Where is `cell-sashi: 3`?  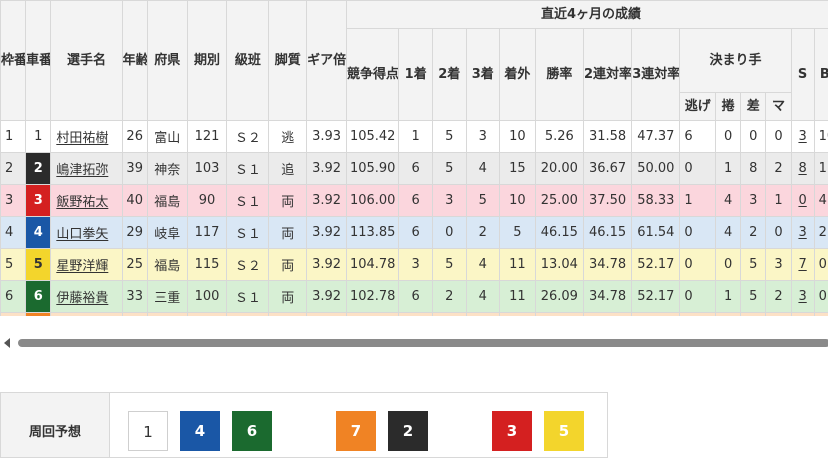
cell-sashi: 3 is located at coordinates (753, 200).